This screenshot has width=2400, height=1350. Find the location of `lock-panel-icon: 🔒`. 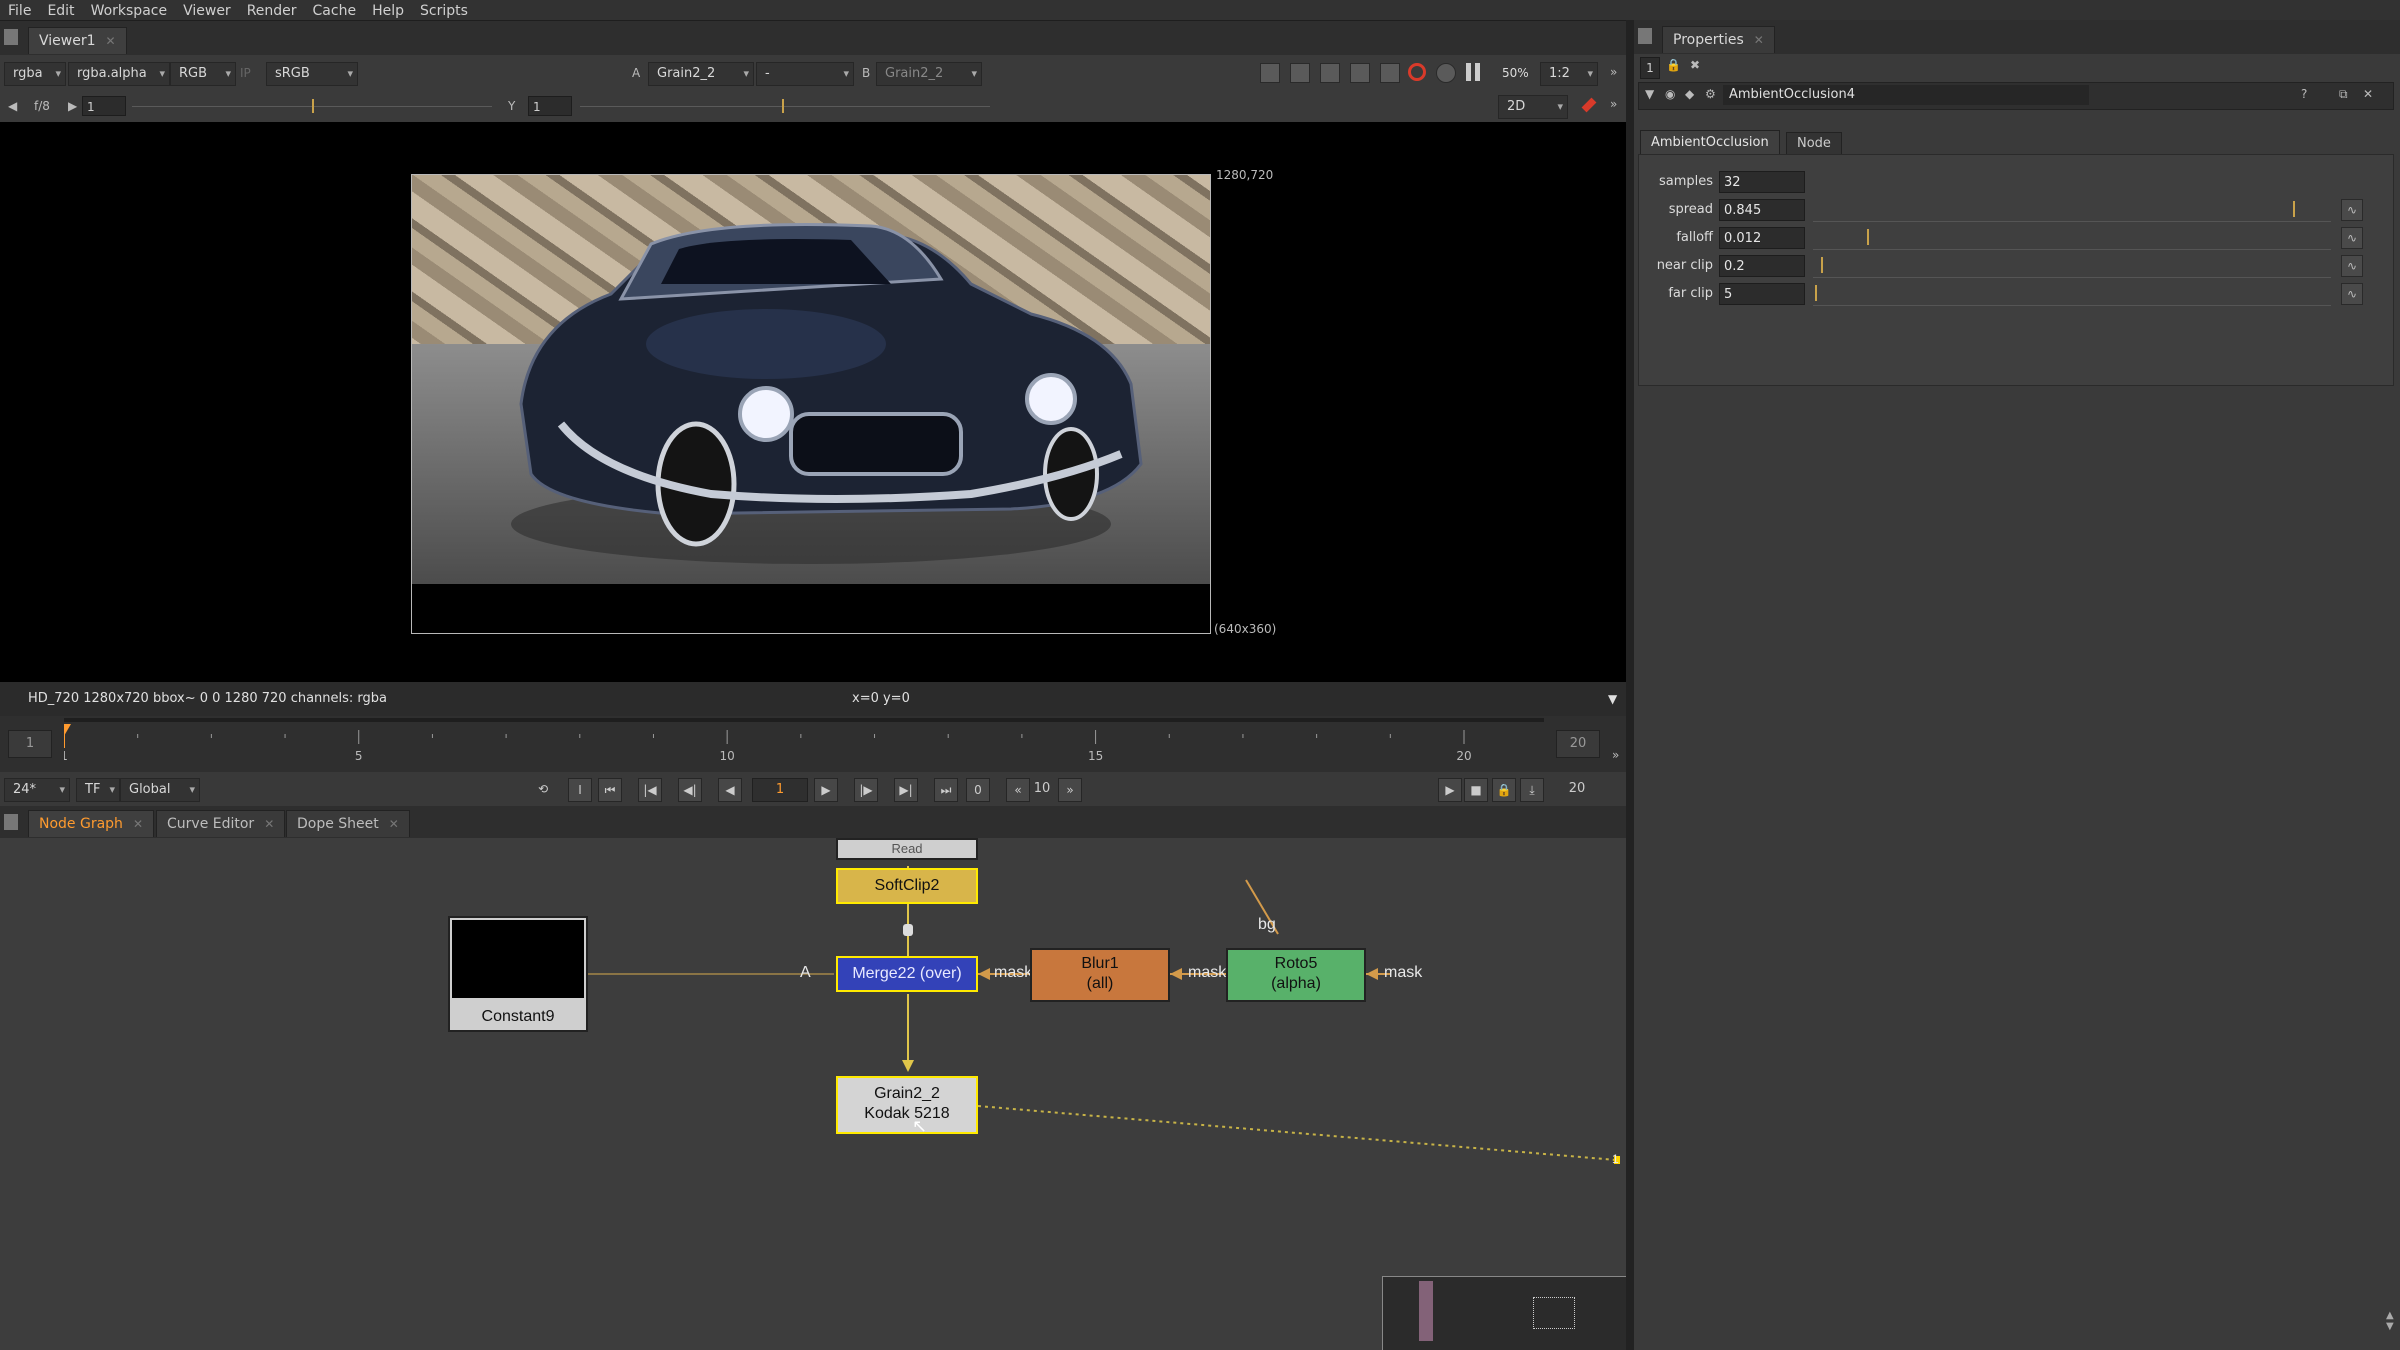

lock-panel-icon: 🔒 is located at coordinates (1673, 65).